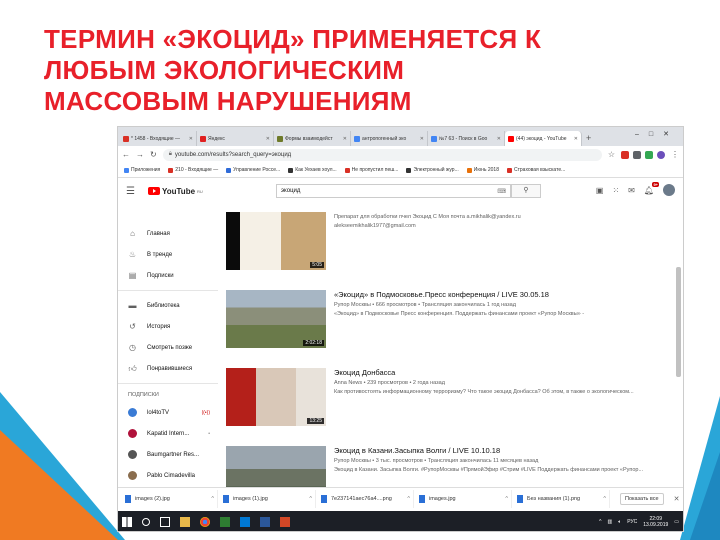  What do you see at coordinates (168, 433) in the screenshot?
I see `subscription-item: Kapatid Intern... •` at bounding box center [168, 433].